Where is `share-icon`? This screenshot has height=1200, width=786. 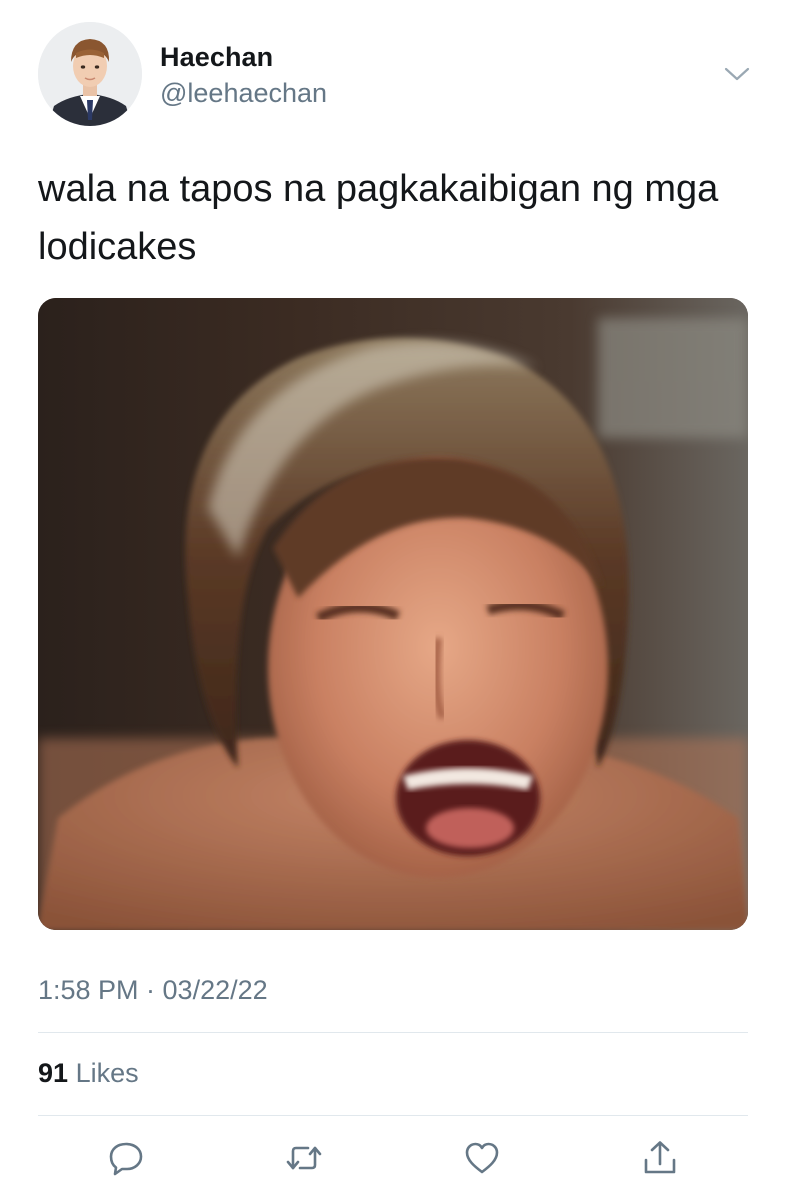
share-icon is located at coordinates (660, 1157).